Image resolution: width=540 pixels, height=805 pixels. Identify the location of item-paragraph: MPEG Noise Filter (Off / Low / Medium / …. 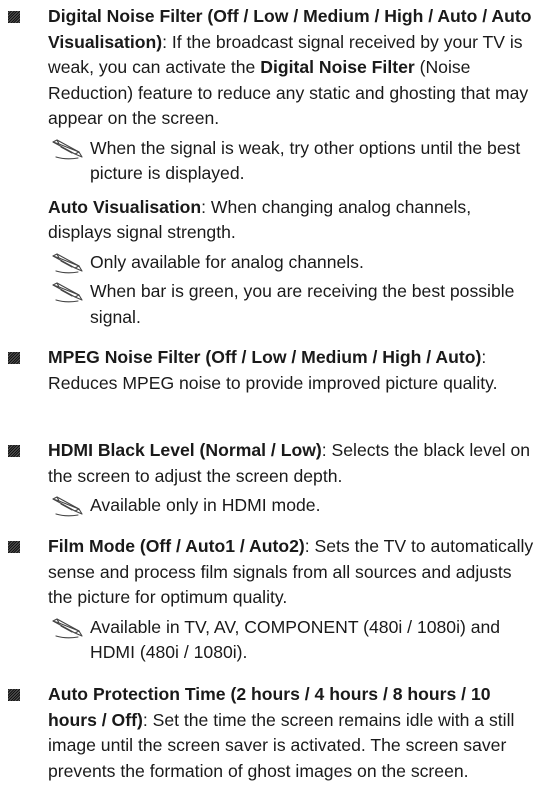
(292, 370).